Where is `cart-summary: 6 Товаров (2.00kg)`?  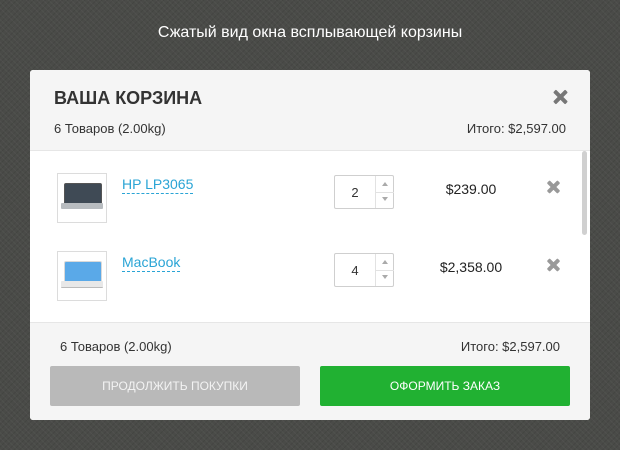
cart-summary: 6 Товаров (2.00kg) is located at coordinates (110, 128).